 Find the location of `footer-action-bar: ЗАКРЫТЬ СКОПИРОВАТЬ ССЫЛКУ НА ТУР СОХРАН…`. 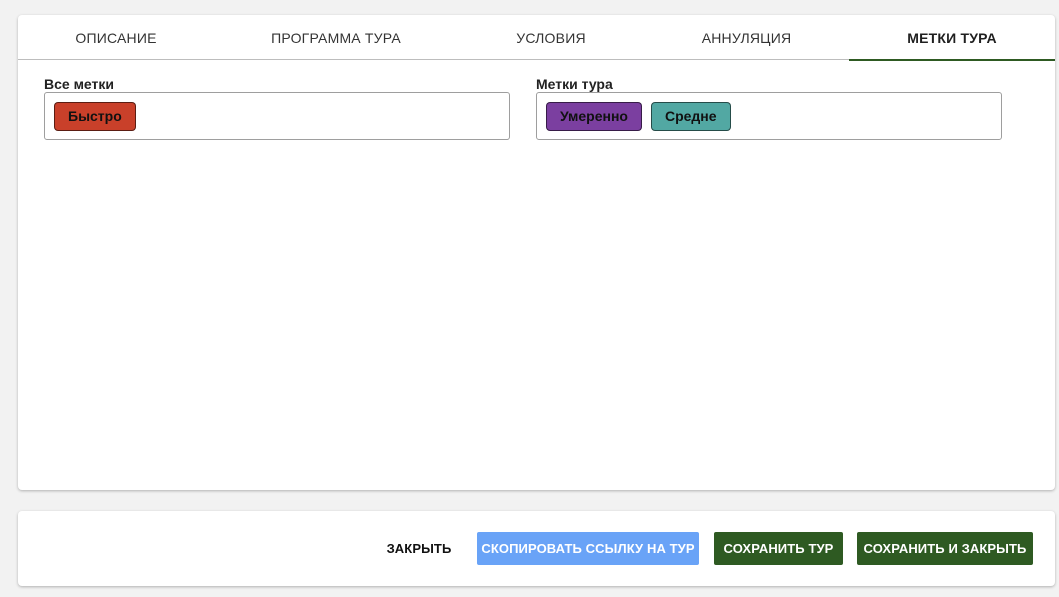

footer-action-bar: ЗАКРЫТЬ СКОПИРОВАТЬ ССЫЛКУ НА ТУР СОХРАН… is located at coordinates (536, 548).